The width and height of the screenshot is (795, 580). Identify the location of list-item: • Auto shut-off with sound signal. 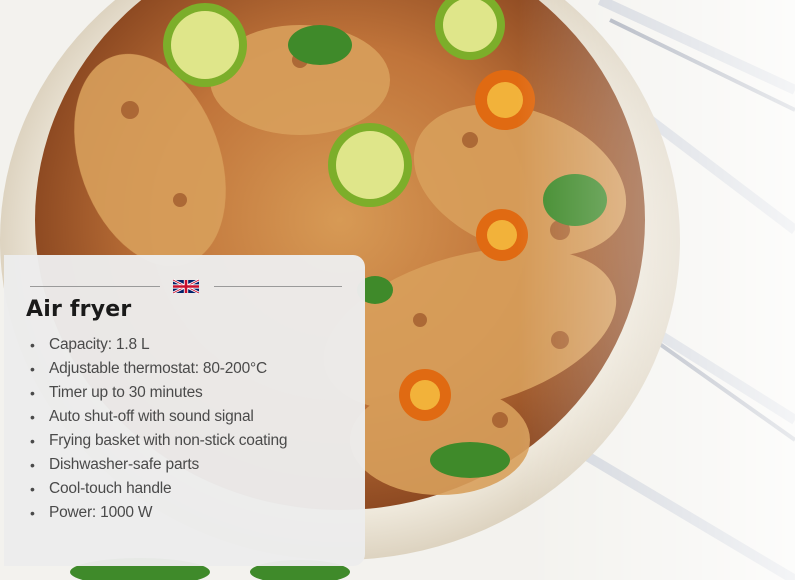
(157, 419).